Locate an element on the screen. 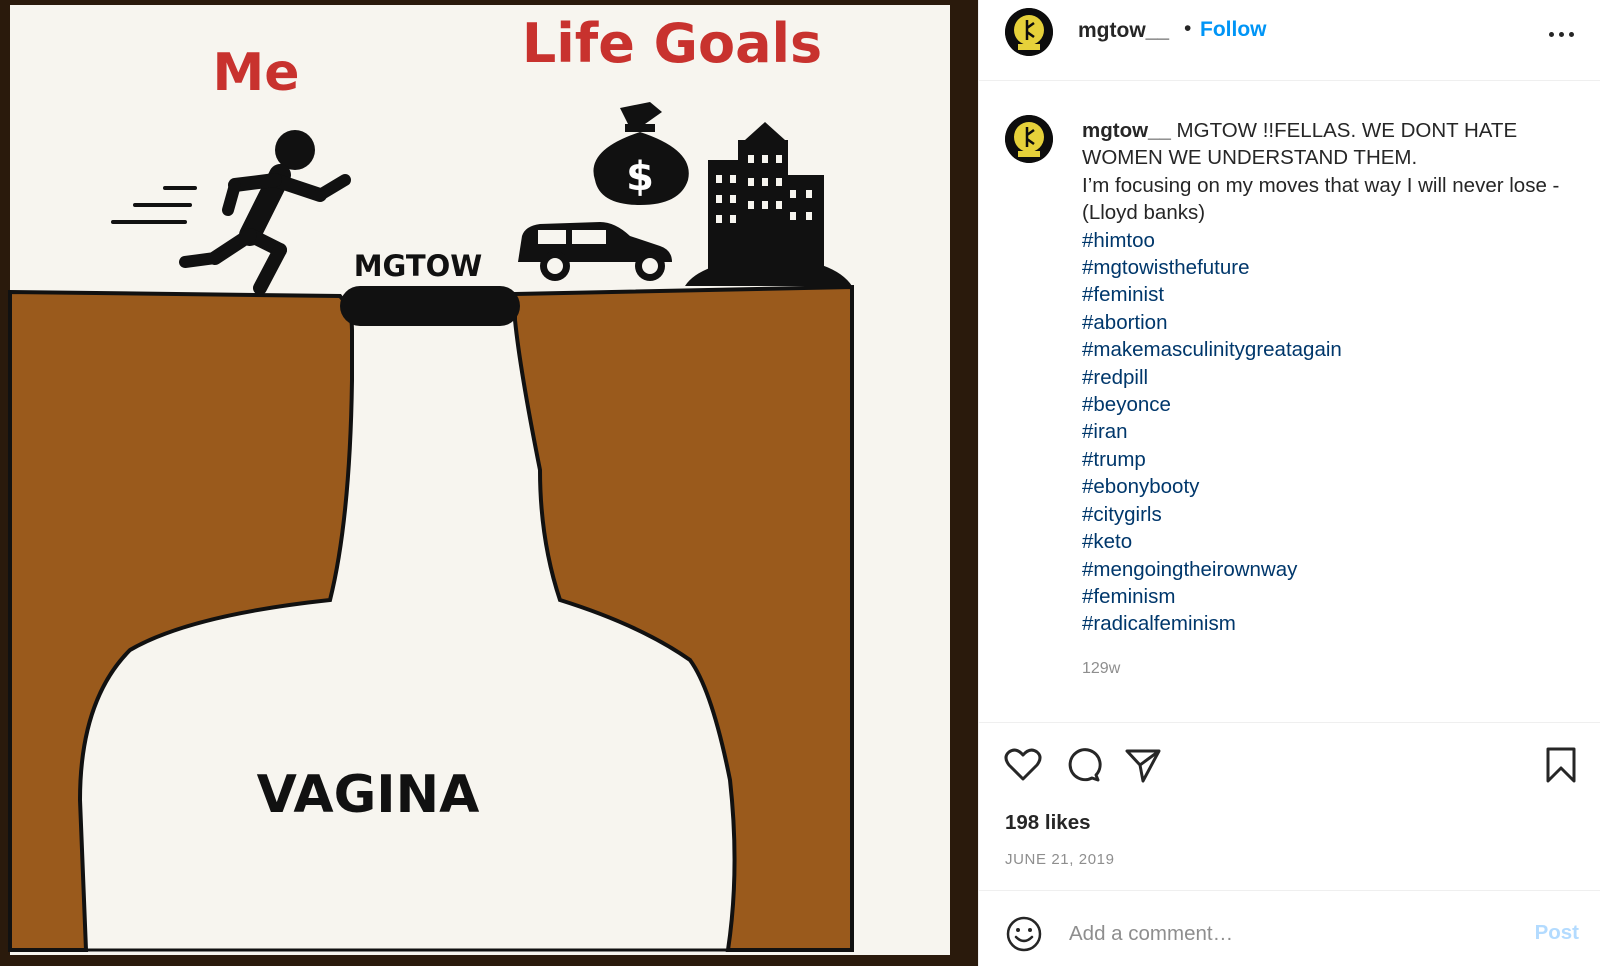 The height and width of the screenshot is (967, 1600). hashtag-link: #beyonce is located at coordinates (1332, 404).